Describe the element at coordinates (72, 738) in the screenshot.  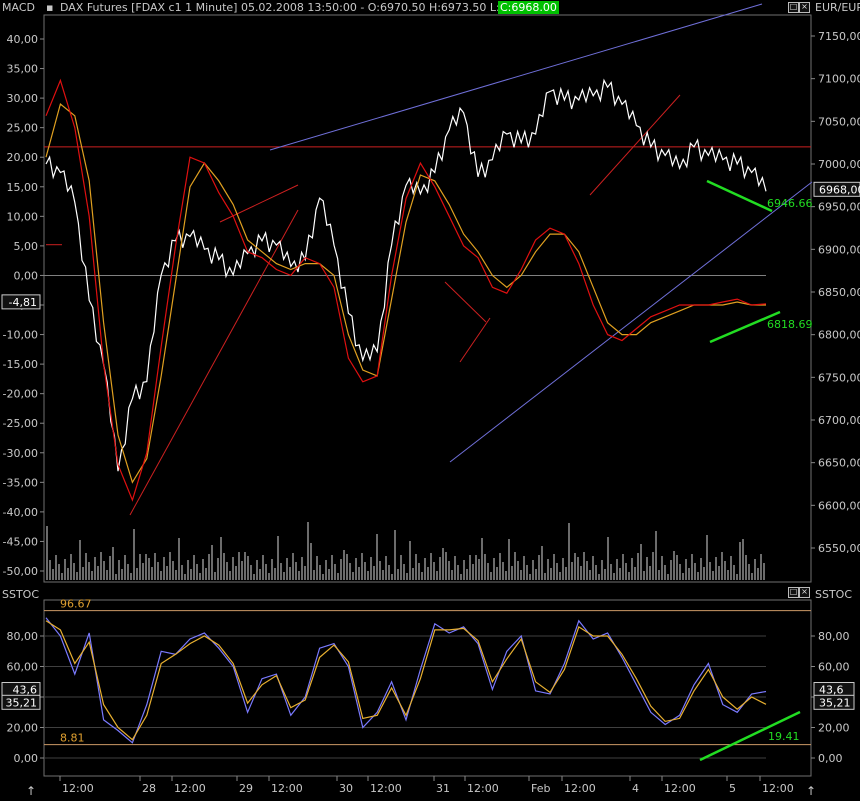
I see `stoch-lower-level-label: 8.81` at that location.